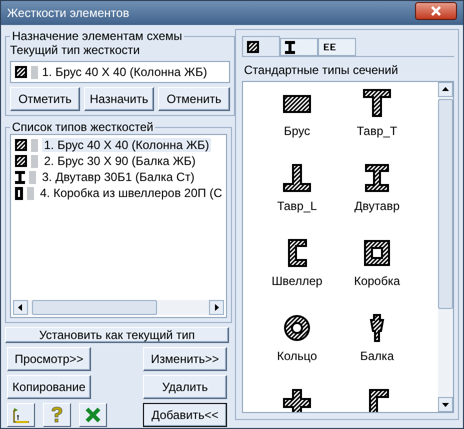  Describe the element at coordinates (377, 103) in the screenshot. I see `tee-section-icon` at that location.